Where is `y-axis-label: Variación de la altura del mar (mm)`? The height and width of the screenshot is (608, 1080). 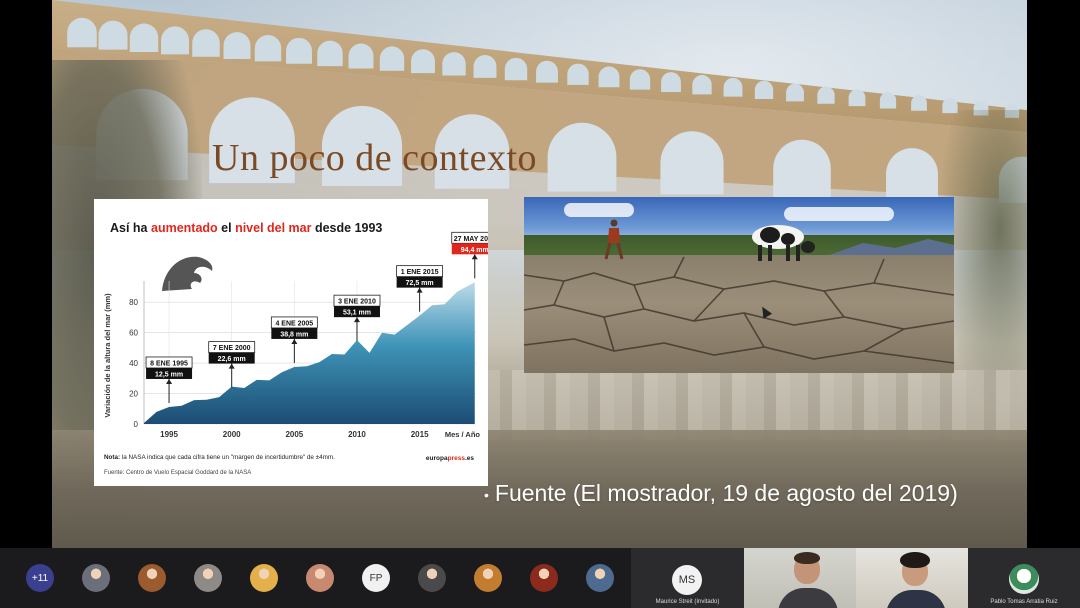 y-axis-label: Variación de la altura del mar (mm) is located at coordinates (107, 355).